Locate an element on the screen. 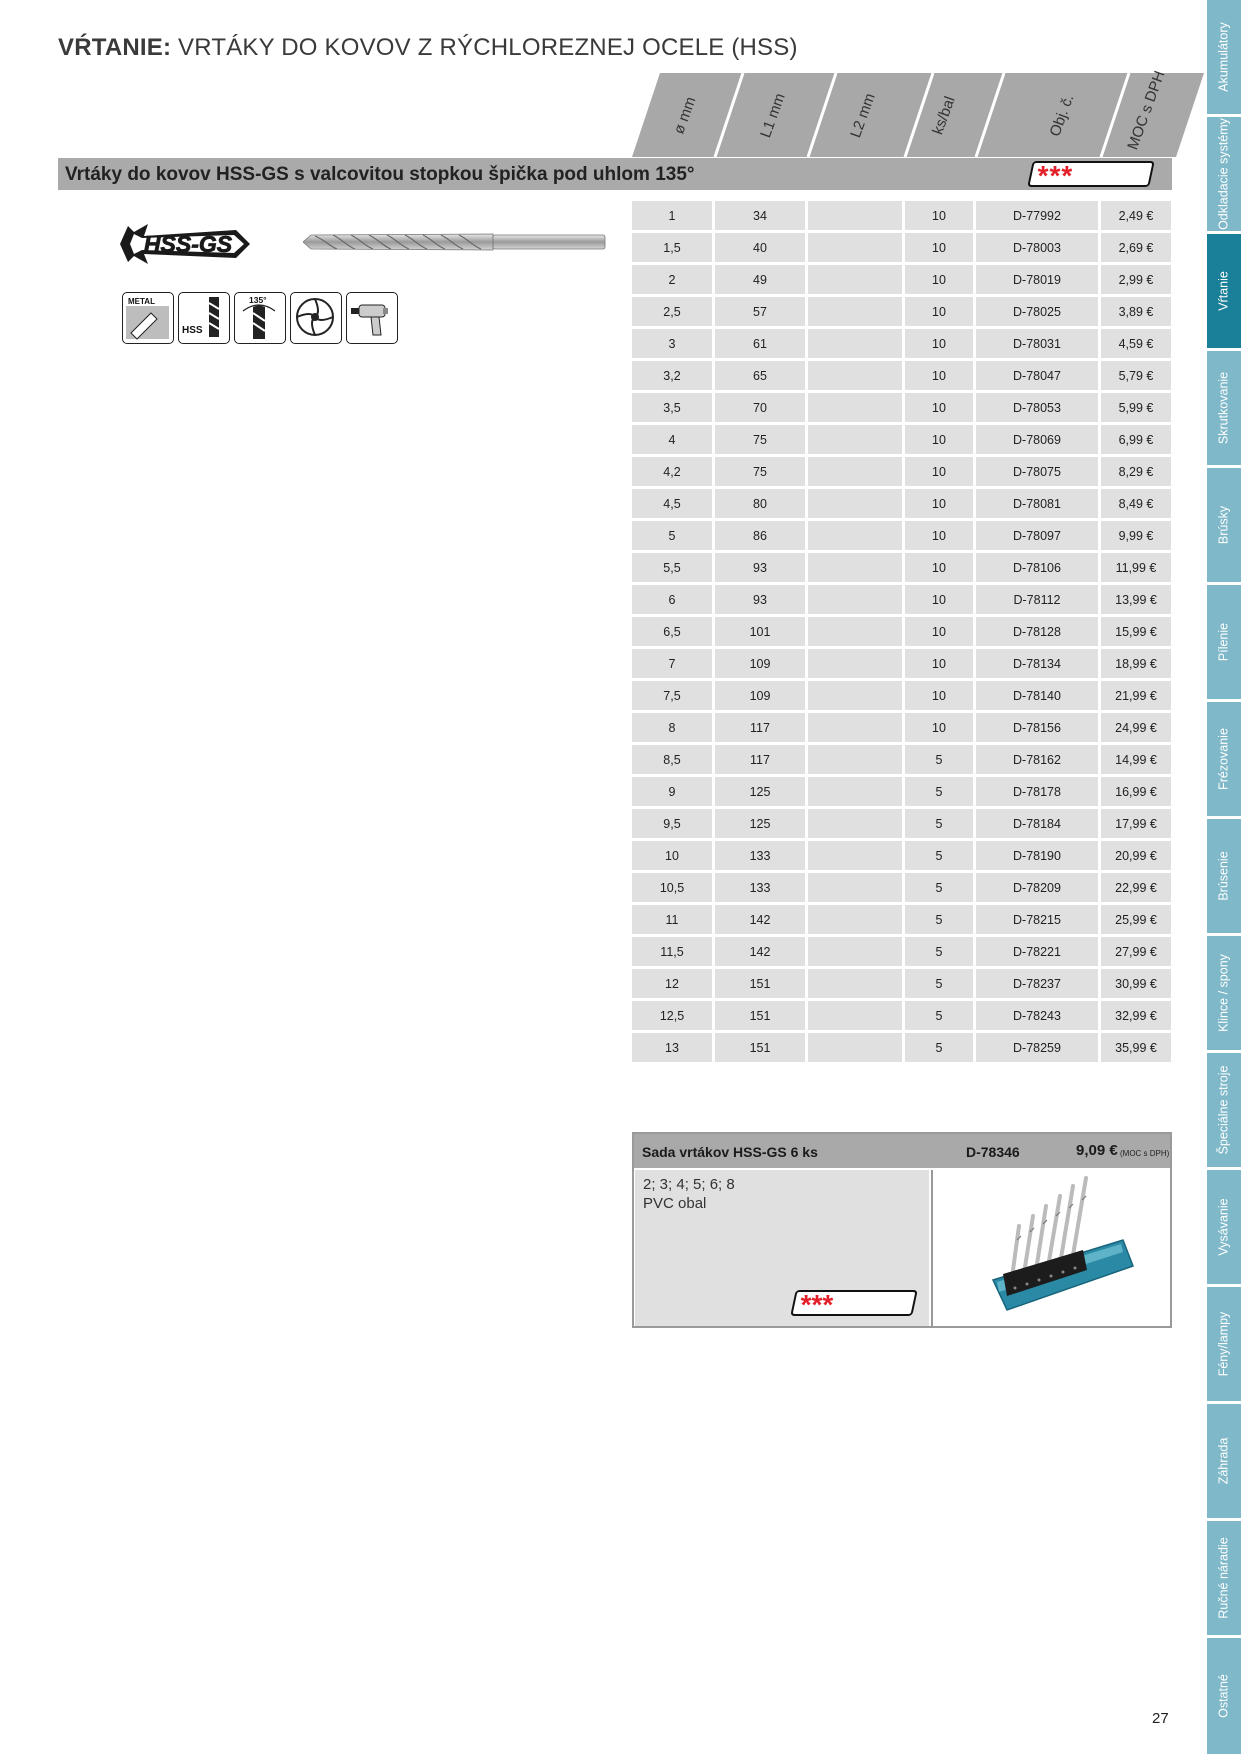 The height and width of the screenshot is (1754, 1241). table-row: 4,2 75 10 D-78075 8,29 € is located at coordinates (901, 471).